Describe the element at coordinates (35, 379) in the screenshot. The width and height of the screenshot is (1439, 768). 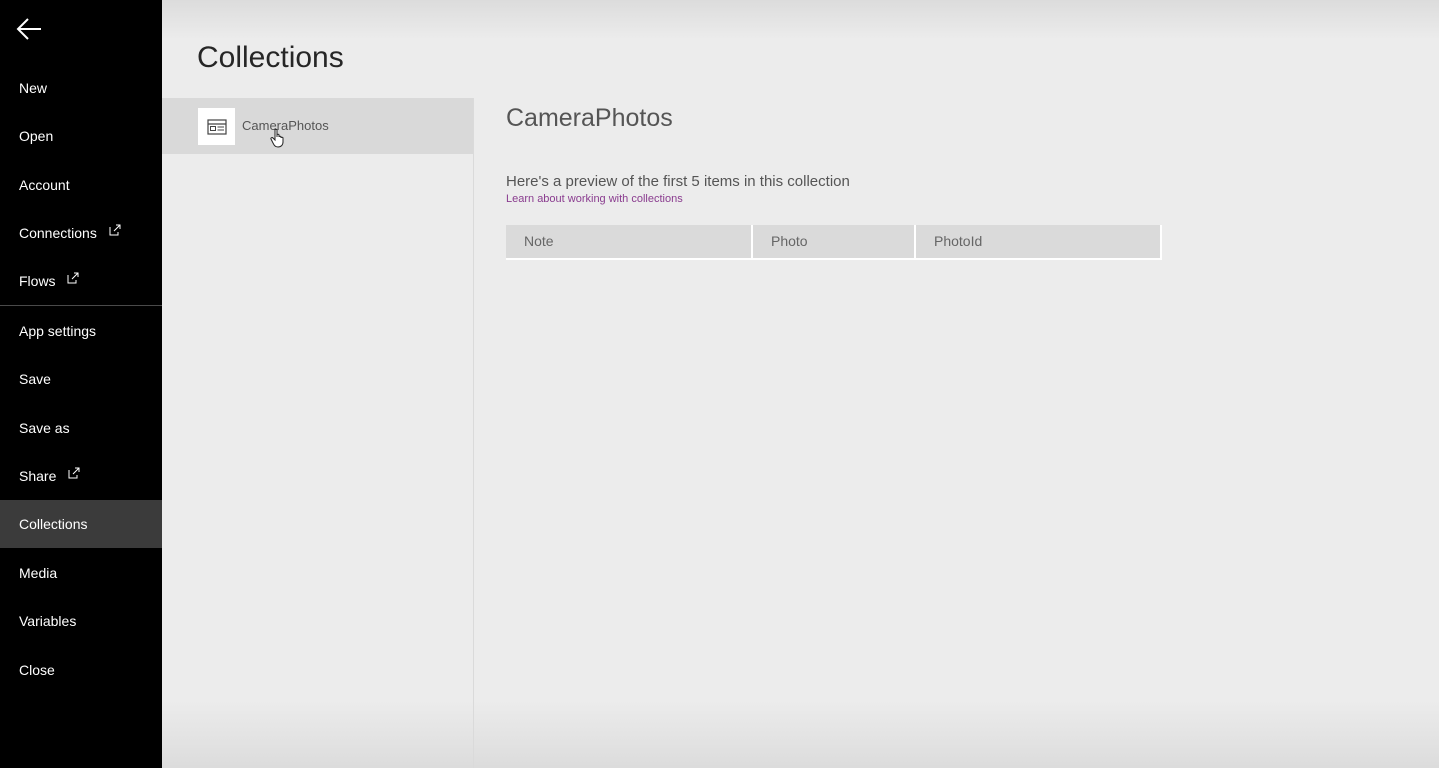
I see `menu-item-label: Save` at that location.